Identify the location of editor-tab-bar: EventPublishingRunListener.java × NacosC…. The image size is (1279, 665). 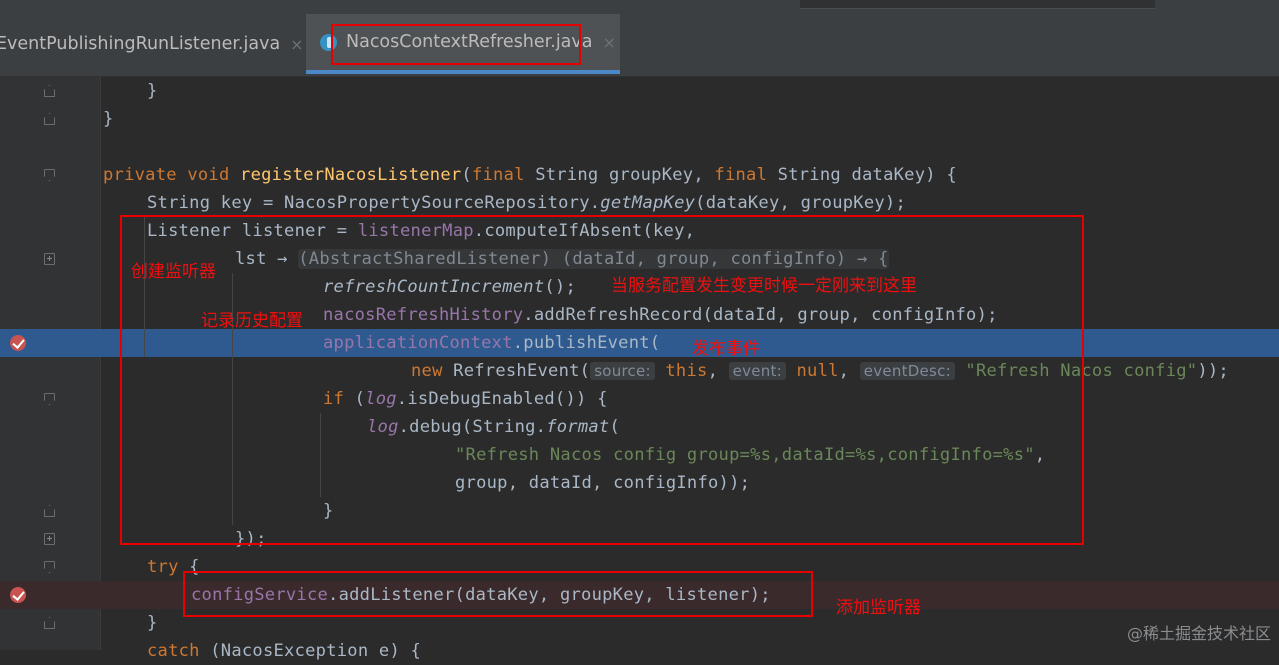
(639, 45).